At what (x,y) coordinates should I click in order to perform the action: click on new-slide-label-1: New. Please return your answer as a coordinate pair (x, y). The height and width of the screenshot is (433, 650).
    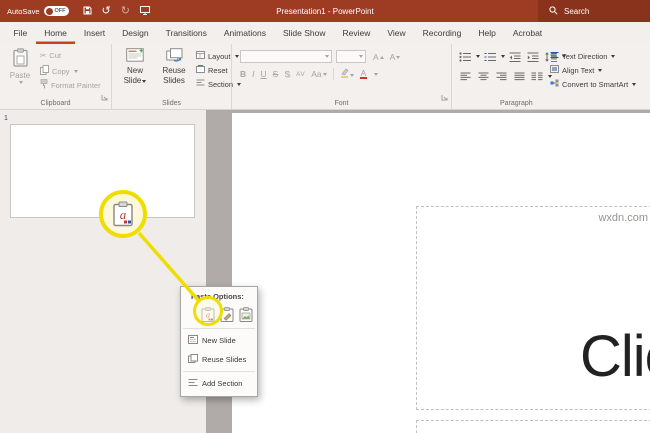
    Looking at the image, I should click on (134, 70).